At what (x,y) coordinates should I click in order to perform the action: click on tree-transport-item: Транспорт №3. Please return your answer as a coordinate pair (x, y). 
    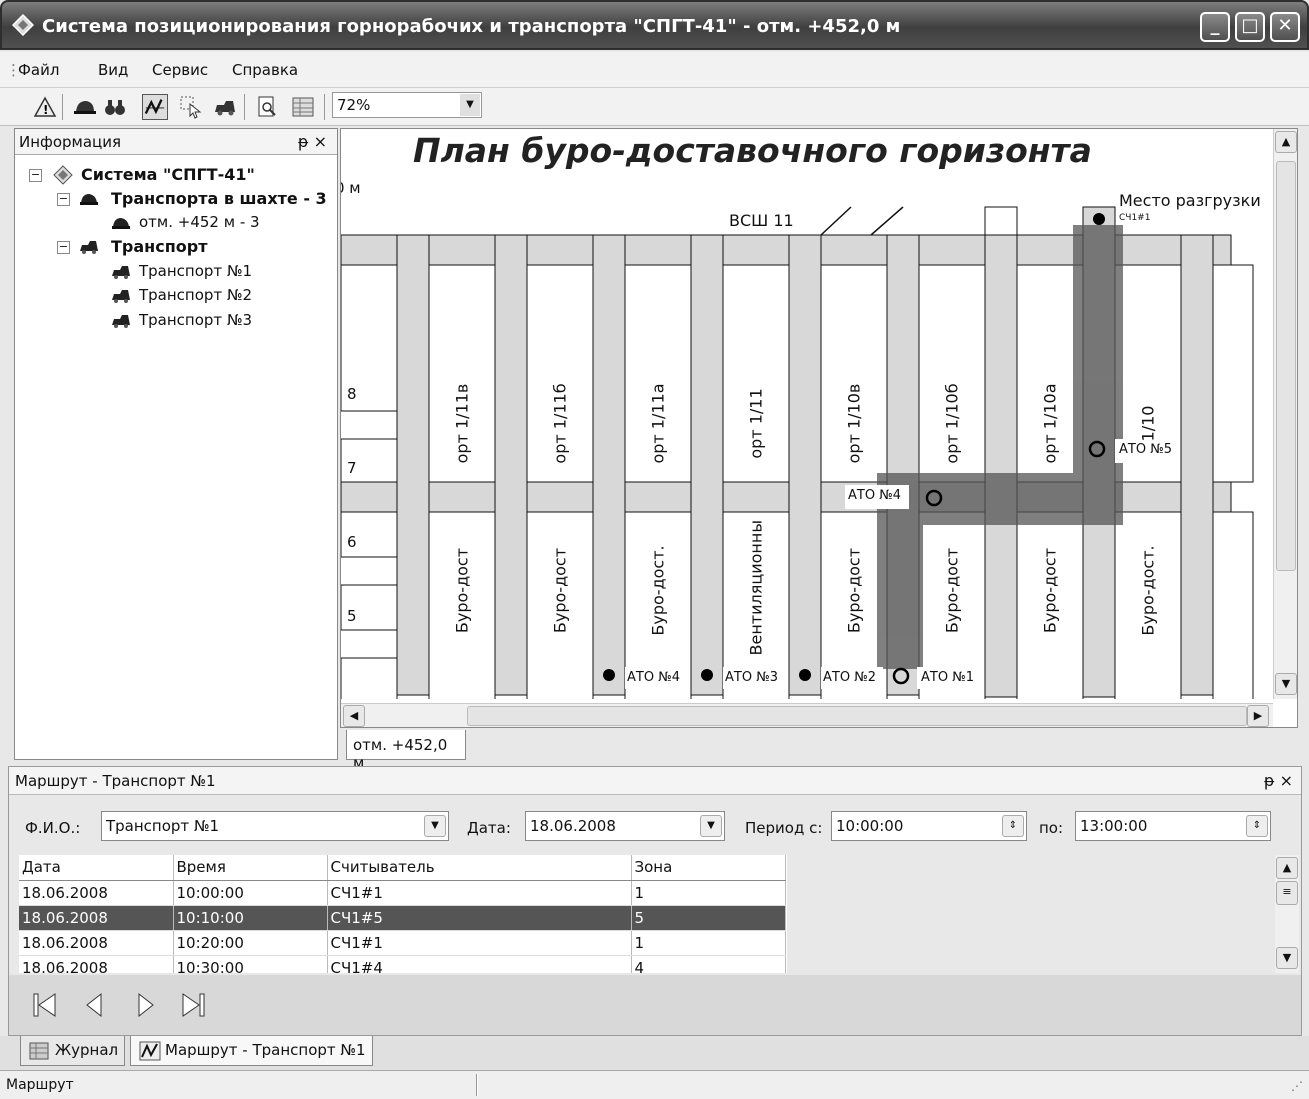
    Looking at the image, I should click on (195, 320).